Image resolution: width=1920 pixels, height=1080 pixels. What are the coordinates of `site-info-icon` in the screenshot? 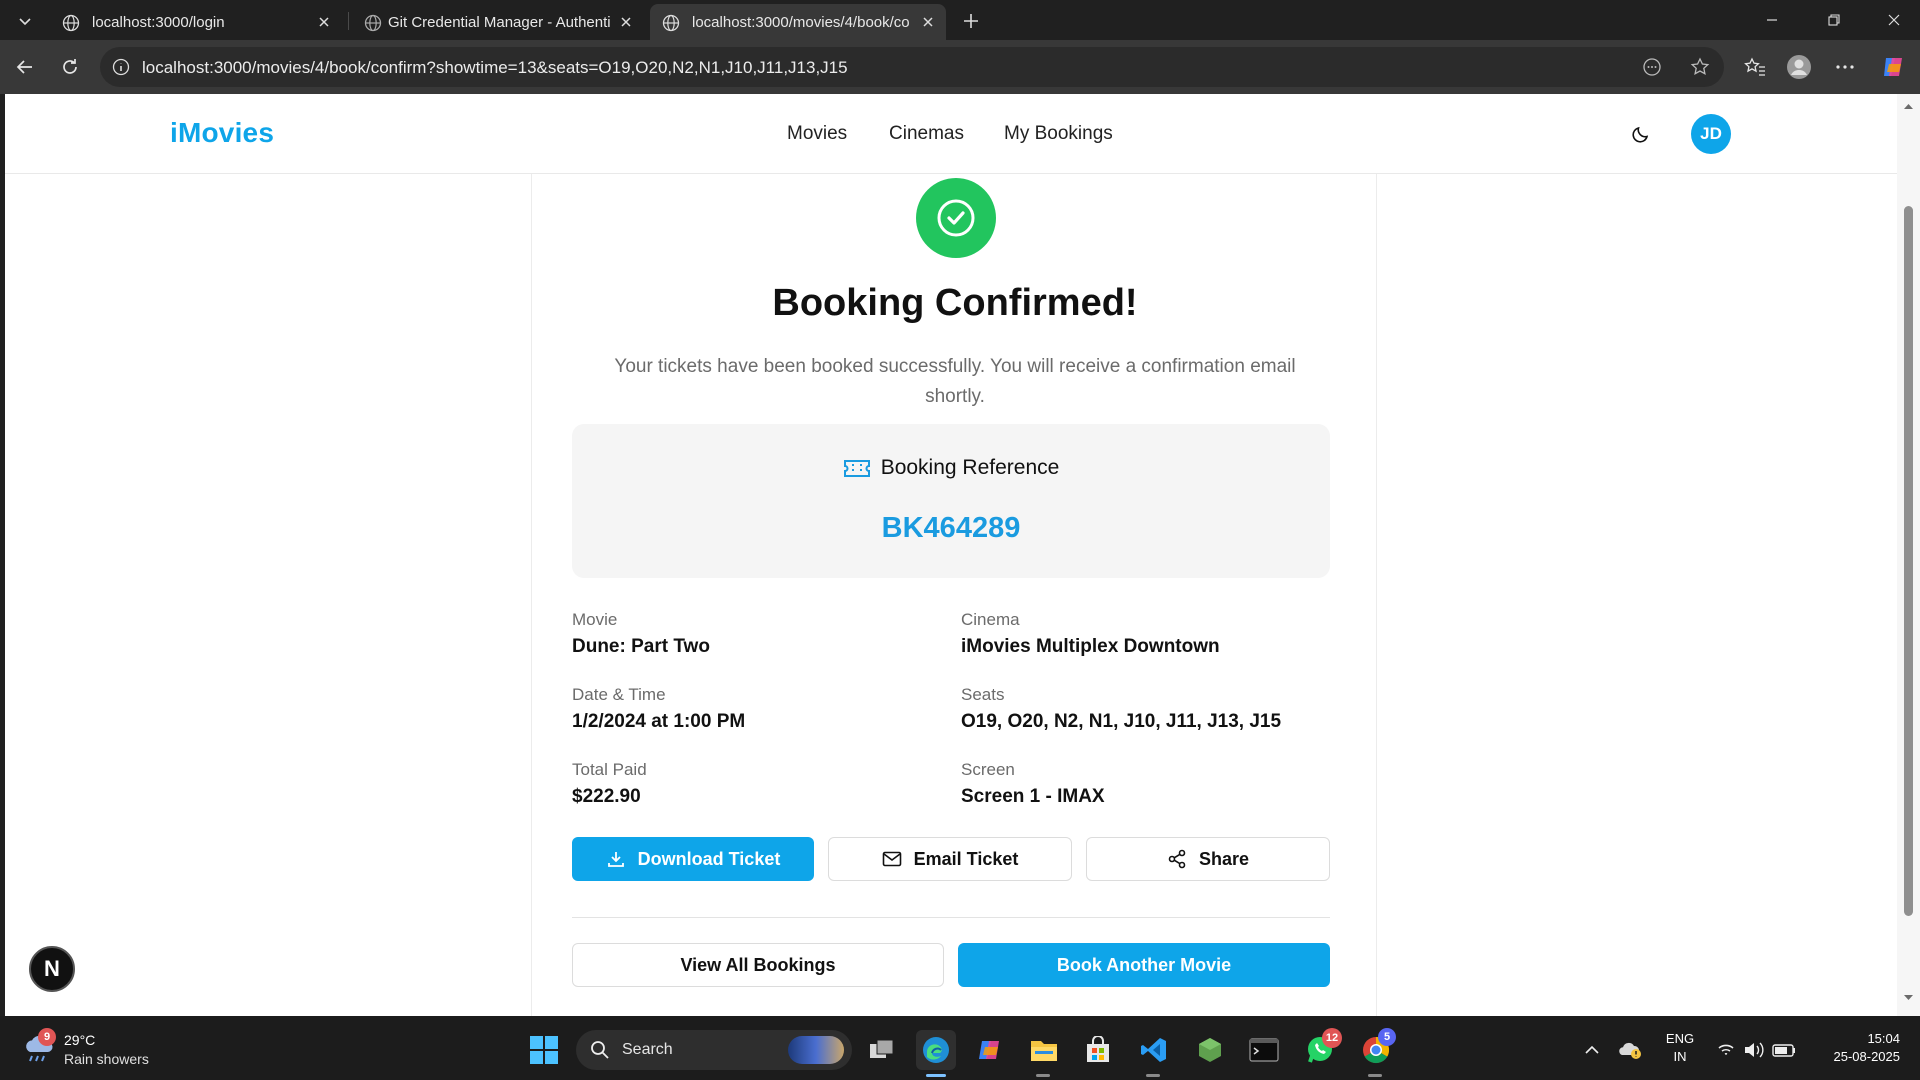 It's located at (121, 67).